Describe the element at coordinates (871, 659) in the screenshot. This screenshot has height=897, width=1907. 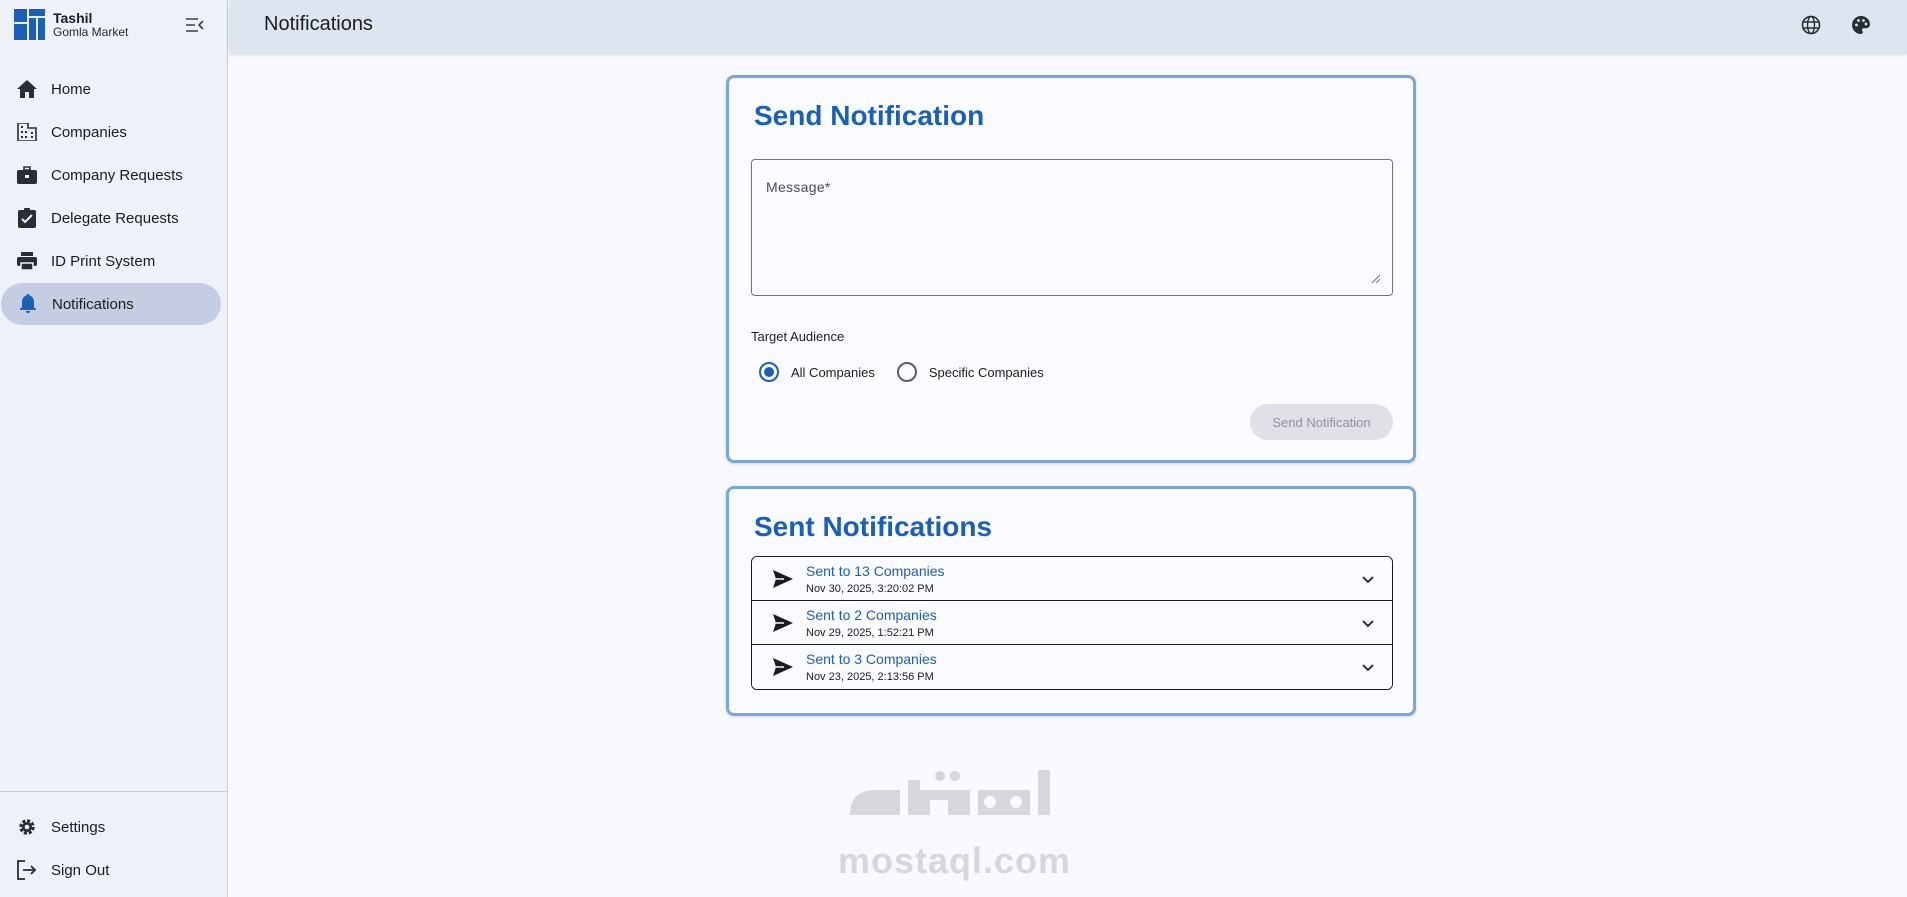
I see `notification-title: Sent to 3 Companies` at that location.